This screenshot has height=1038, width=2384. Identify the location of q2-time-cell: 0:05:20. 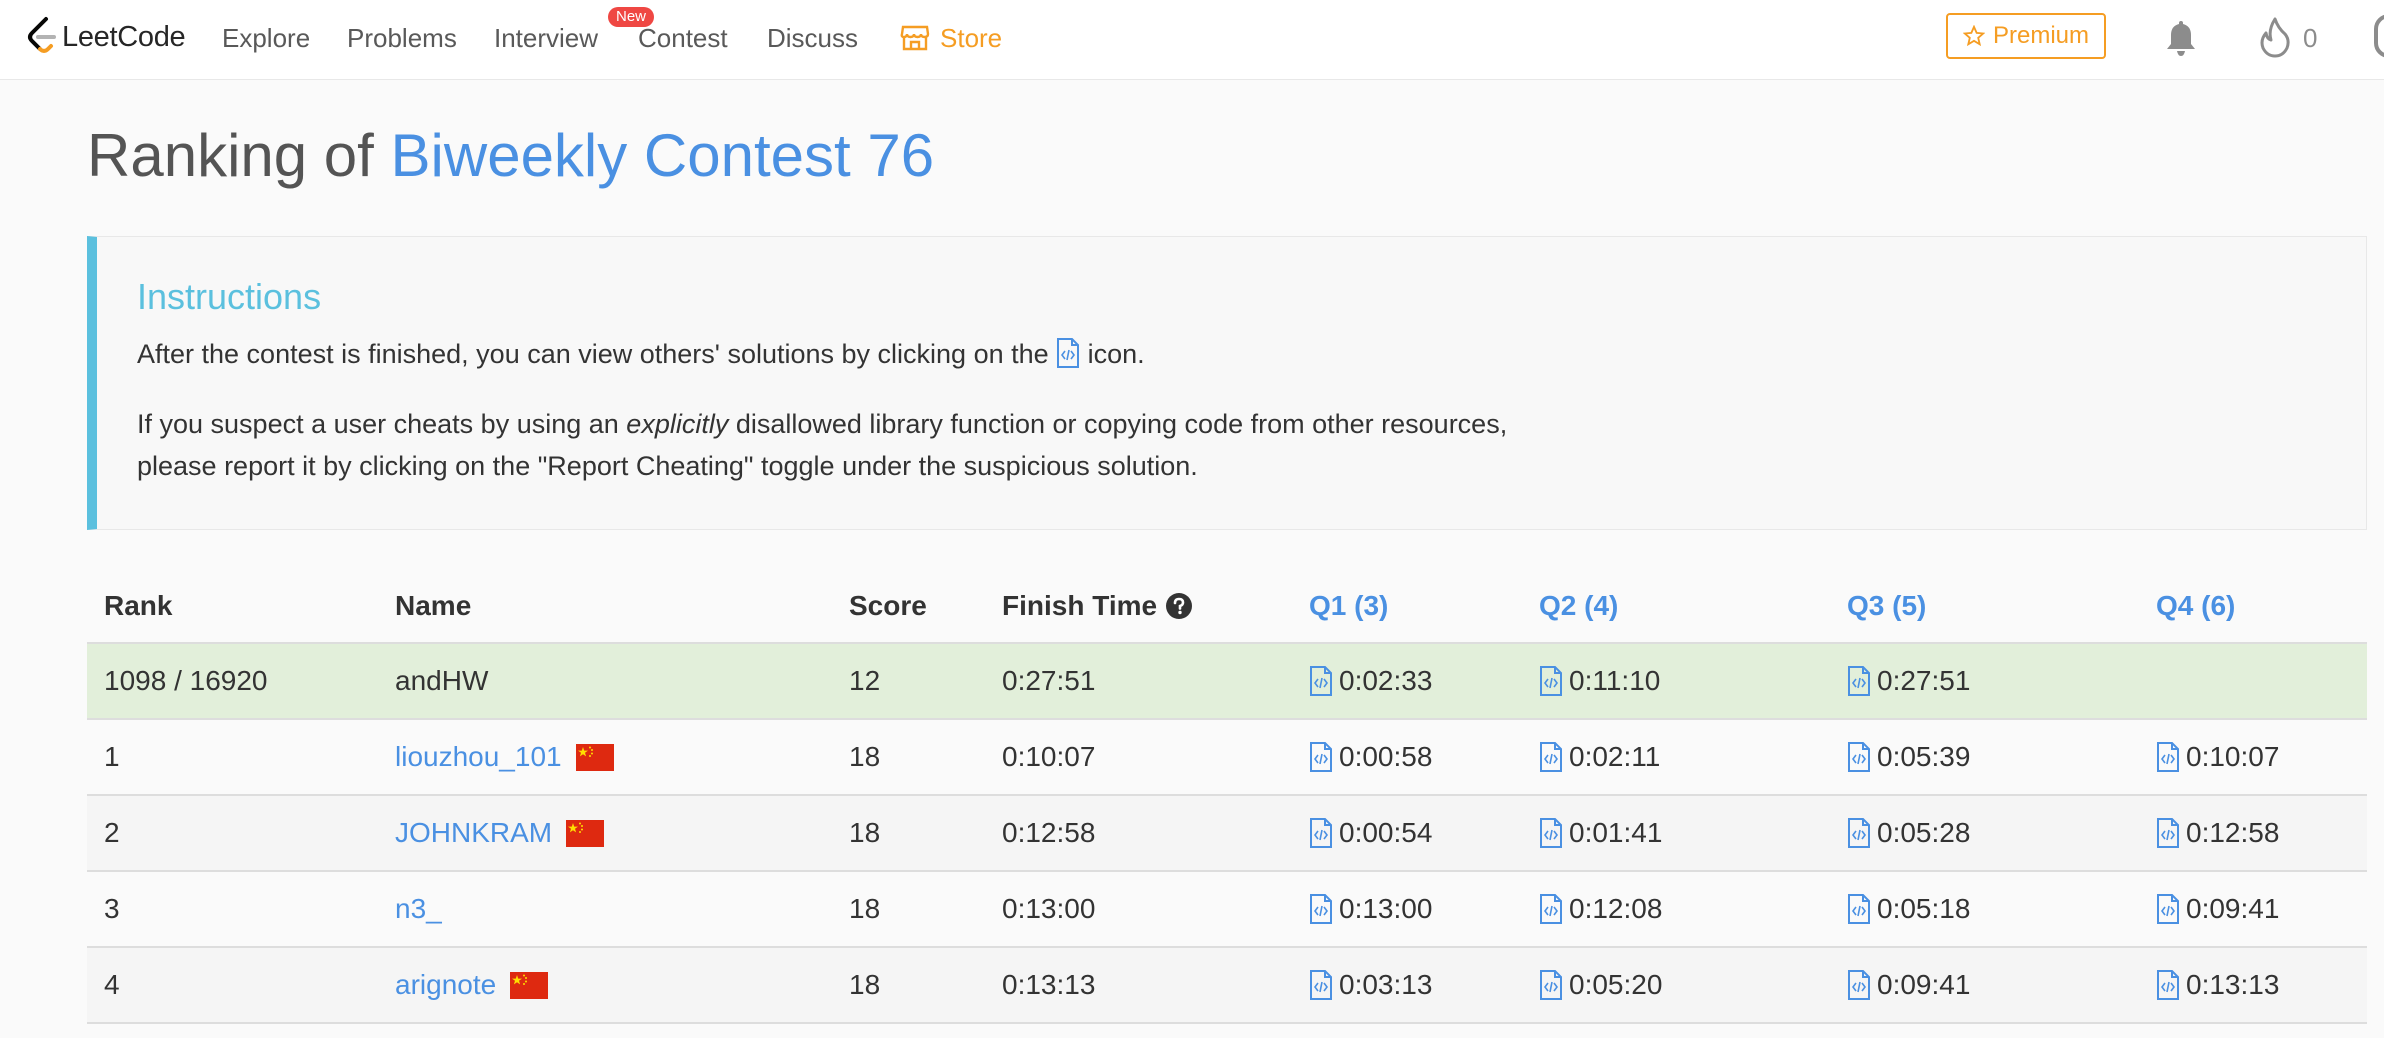
(1600, 985).